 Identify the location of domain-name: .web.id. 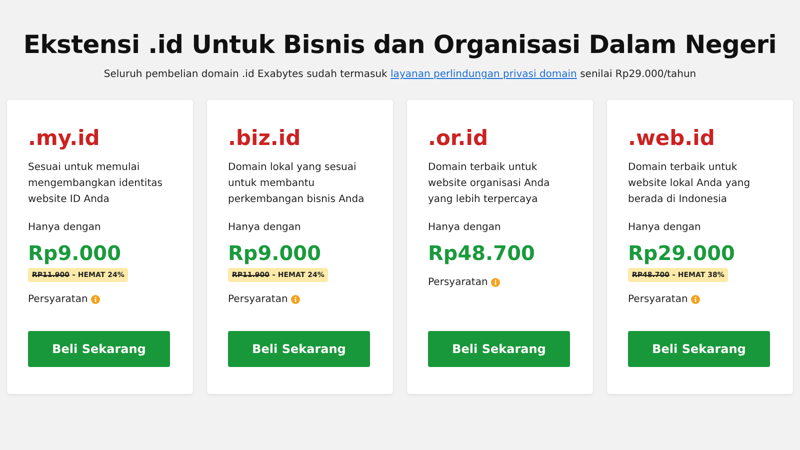
(671, 138).